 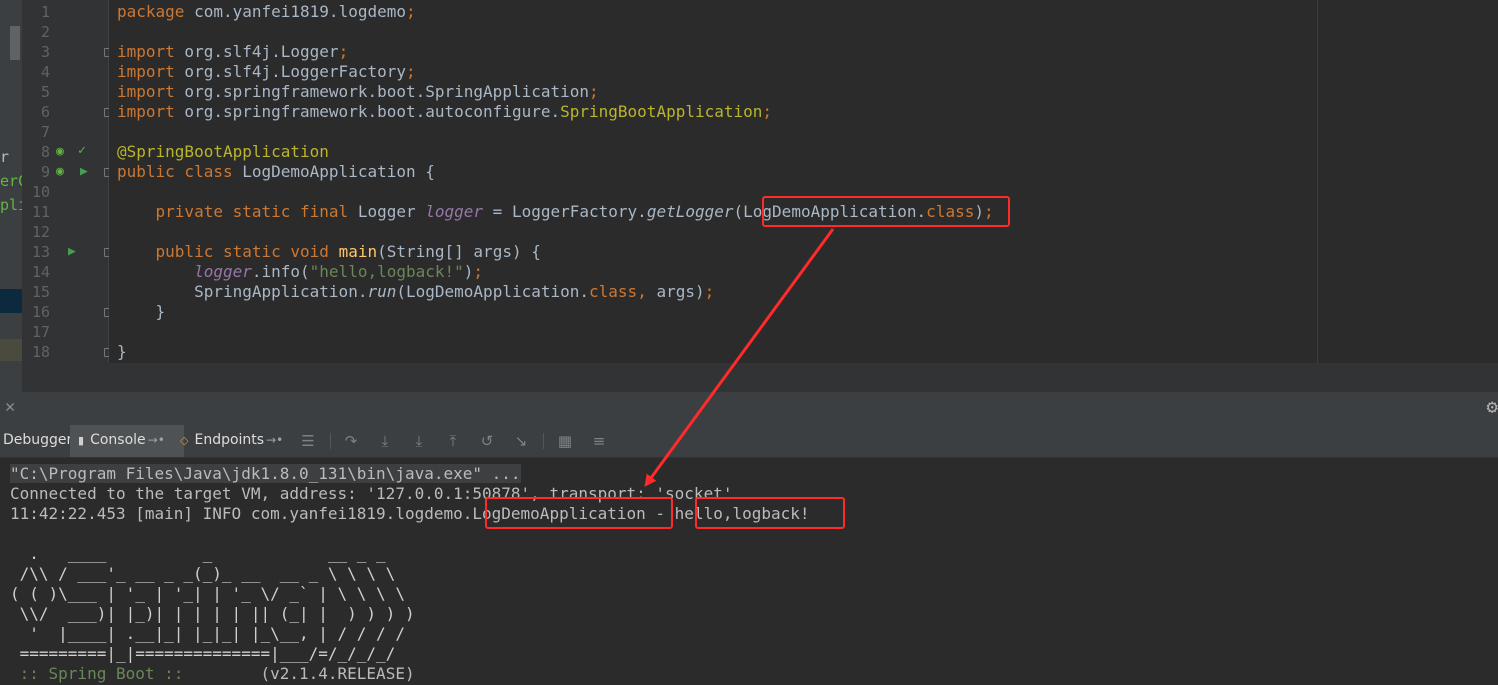 I want to click on project-panel-scrollbar, so click(x=15, y=43).